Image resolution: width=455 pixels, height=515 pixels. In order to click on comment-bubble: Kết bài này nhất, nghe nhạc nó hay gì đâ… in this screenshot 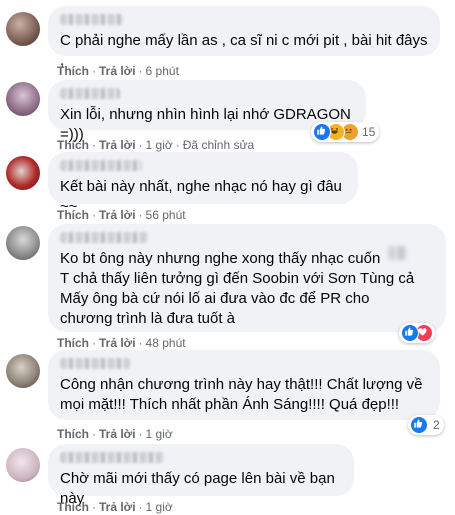, I will do `click(203, 183)`.